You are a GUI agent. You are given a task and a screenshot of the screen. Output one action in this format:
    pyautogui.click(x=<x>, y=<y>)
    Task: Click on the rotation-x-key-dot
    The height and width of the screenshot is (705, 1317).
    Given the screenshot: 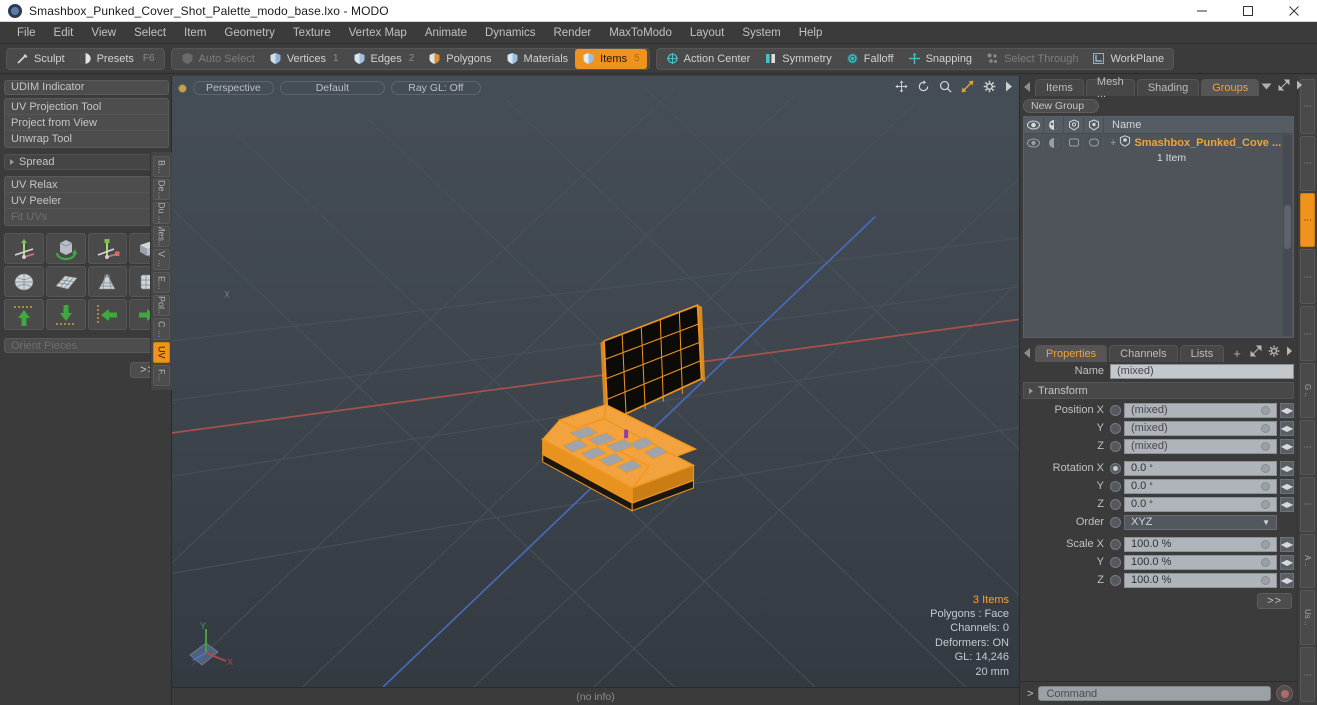 What is the action you would take?
    pyautogui.click(x=1265, y=468)
    